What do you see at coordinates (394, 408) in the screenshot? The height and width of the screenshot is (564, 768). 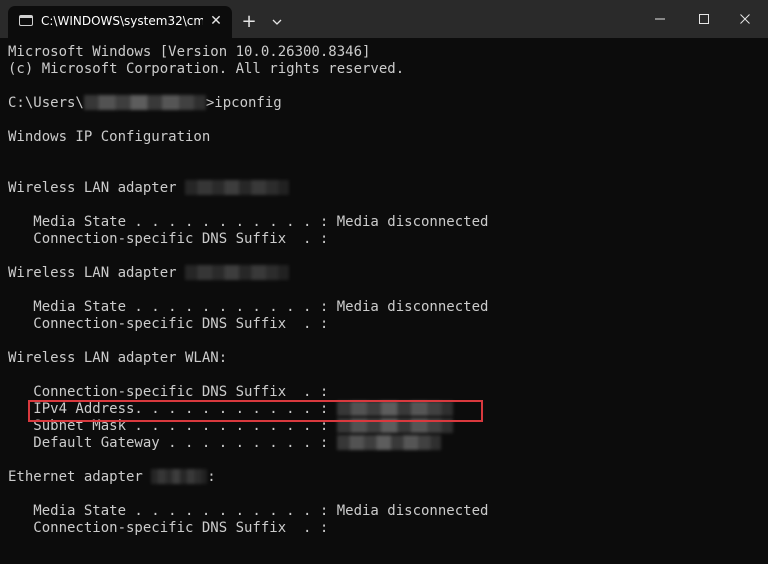 I see `redacted-ipv4-address` at bounding box center [394, 408].